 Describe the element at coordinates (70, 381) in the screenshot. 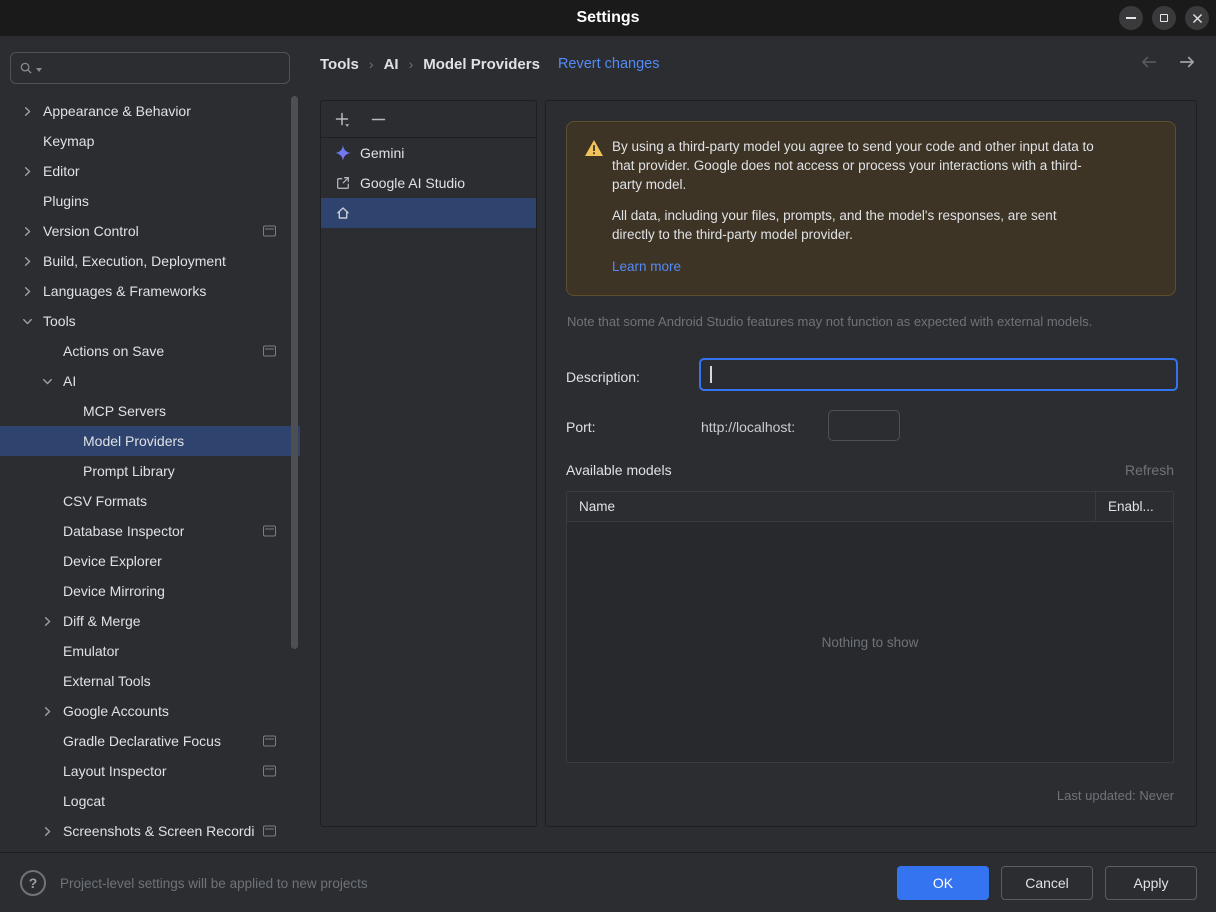

I see `sidebar-item-label: AI` at that location.